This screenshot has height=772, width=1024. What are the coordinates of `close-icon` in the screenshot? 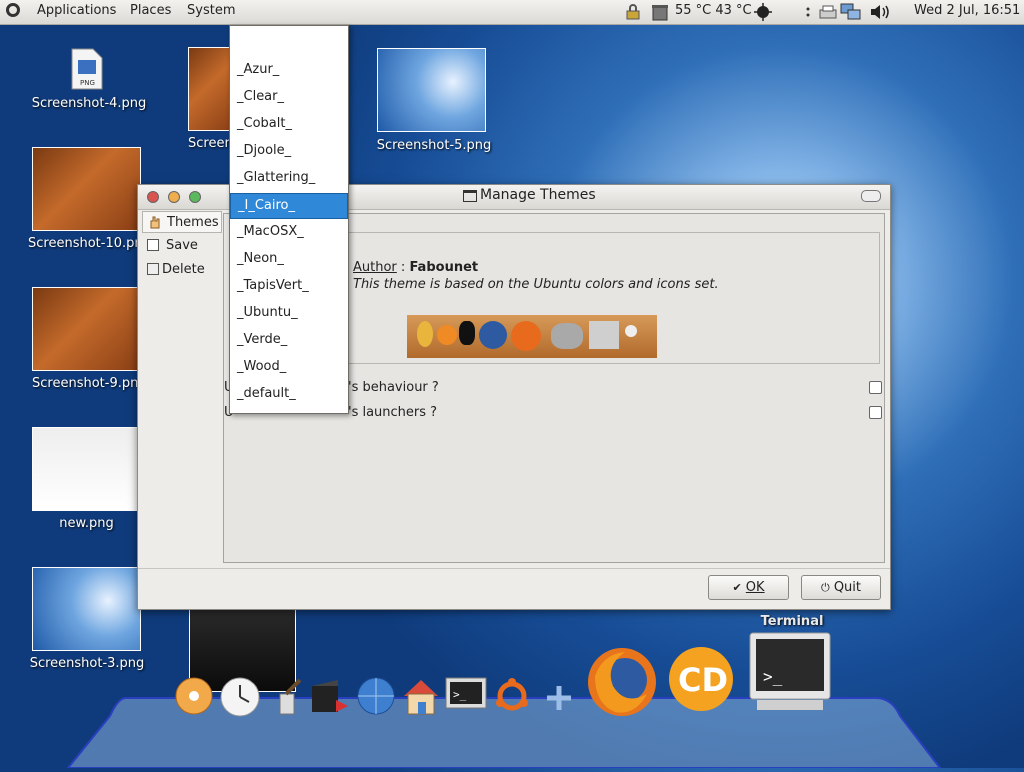 It's located at (153, 197).